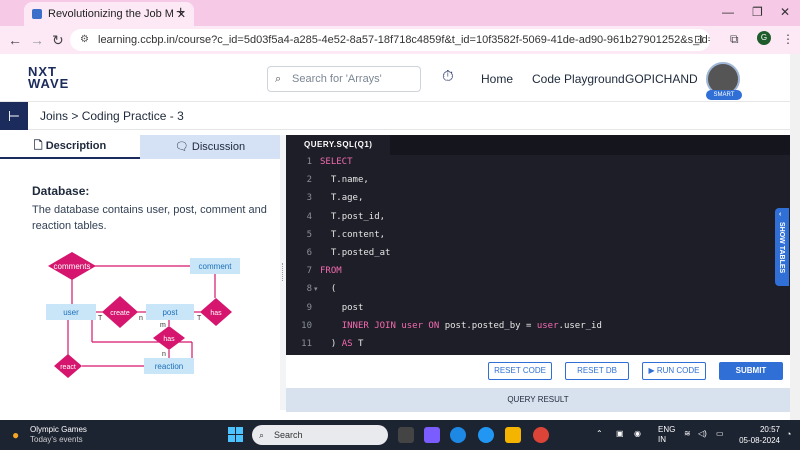  What do you see at coordinates (316, 289) in the screenshot?
I see `fold-chevron-icon: ▾` at bounding box center [316, 289].